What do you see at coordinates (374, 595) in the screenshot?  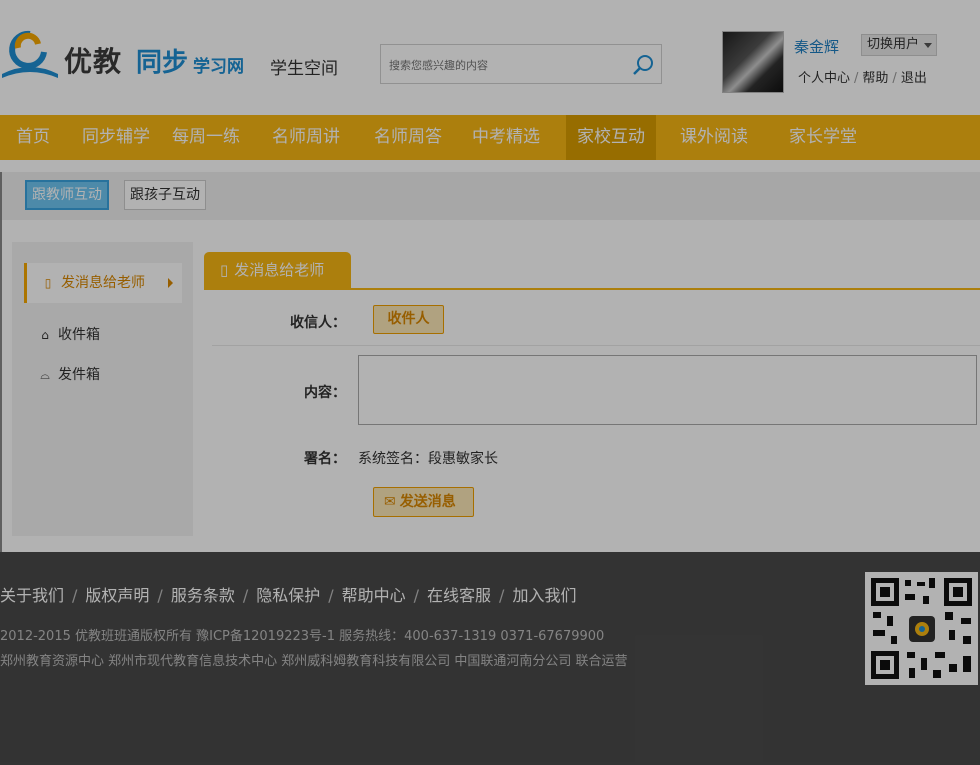 I see `footer-link-help: 帮助中心` at bounding box center [374, 595].